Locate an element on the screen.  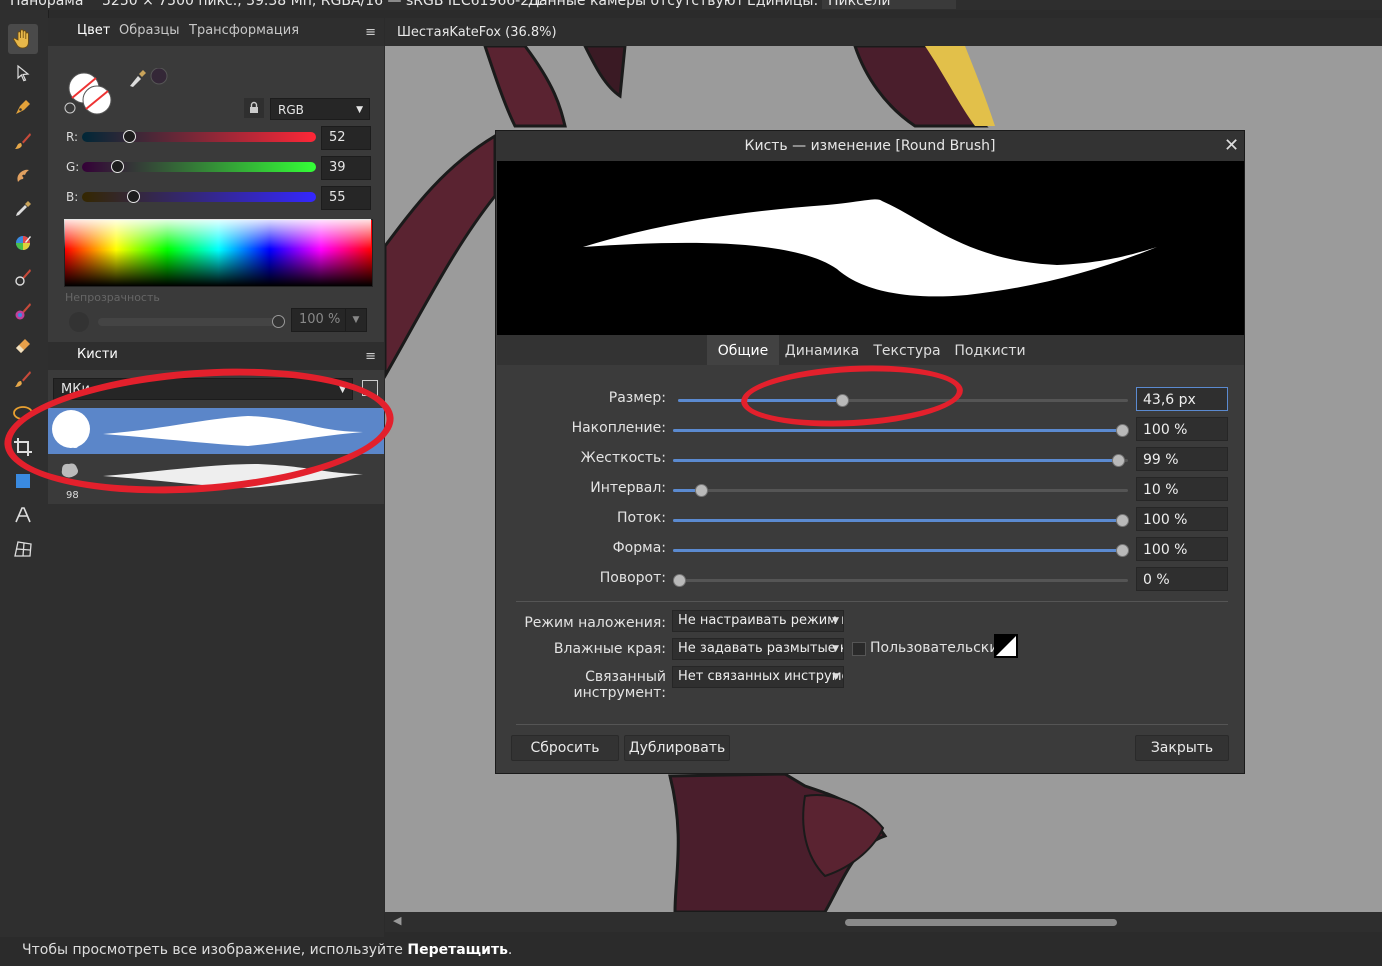
g-slider-knob is located at coordinates (118, 166).